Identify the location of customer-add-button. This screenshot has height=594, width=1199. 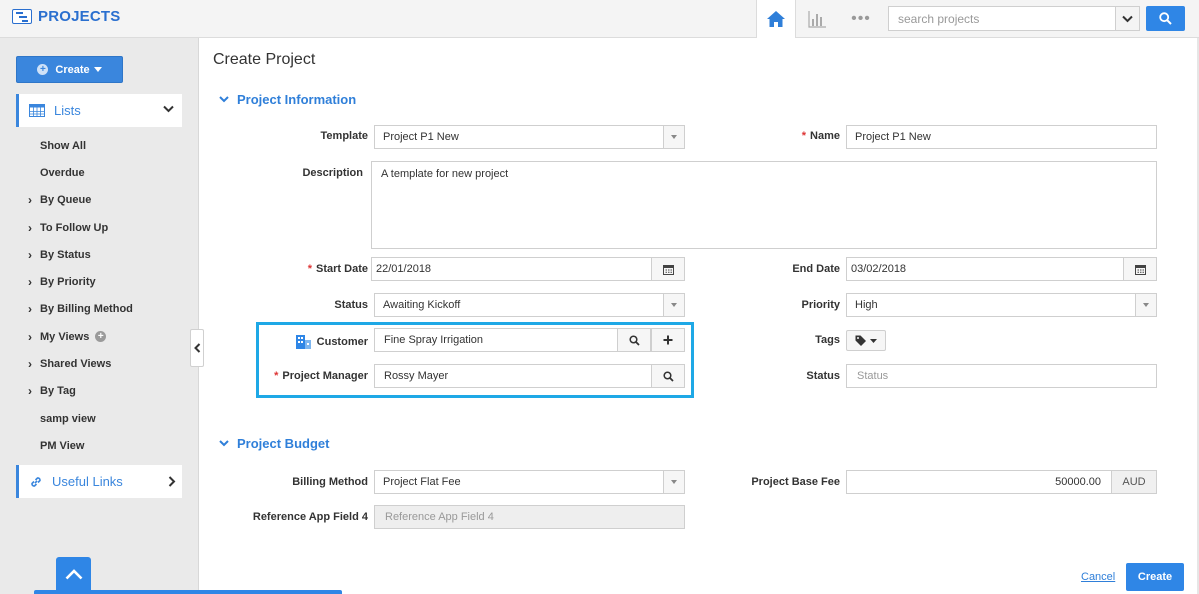
(668, 340).